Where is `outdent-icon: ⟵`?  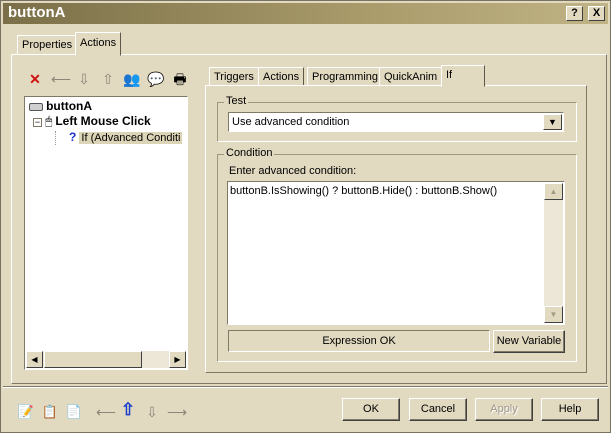
outdent-icon: ⟵ is located at coordinates (106, 412).